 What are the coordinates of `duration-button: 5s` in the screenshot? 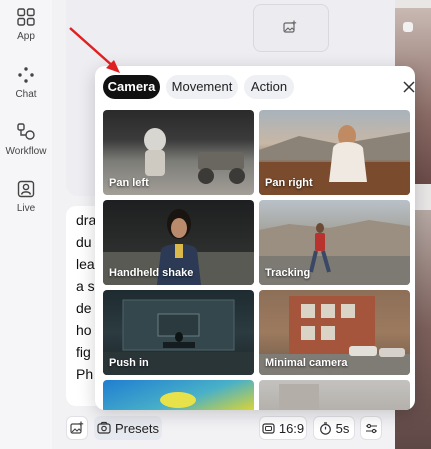 It's located at (334, 428).